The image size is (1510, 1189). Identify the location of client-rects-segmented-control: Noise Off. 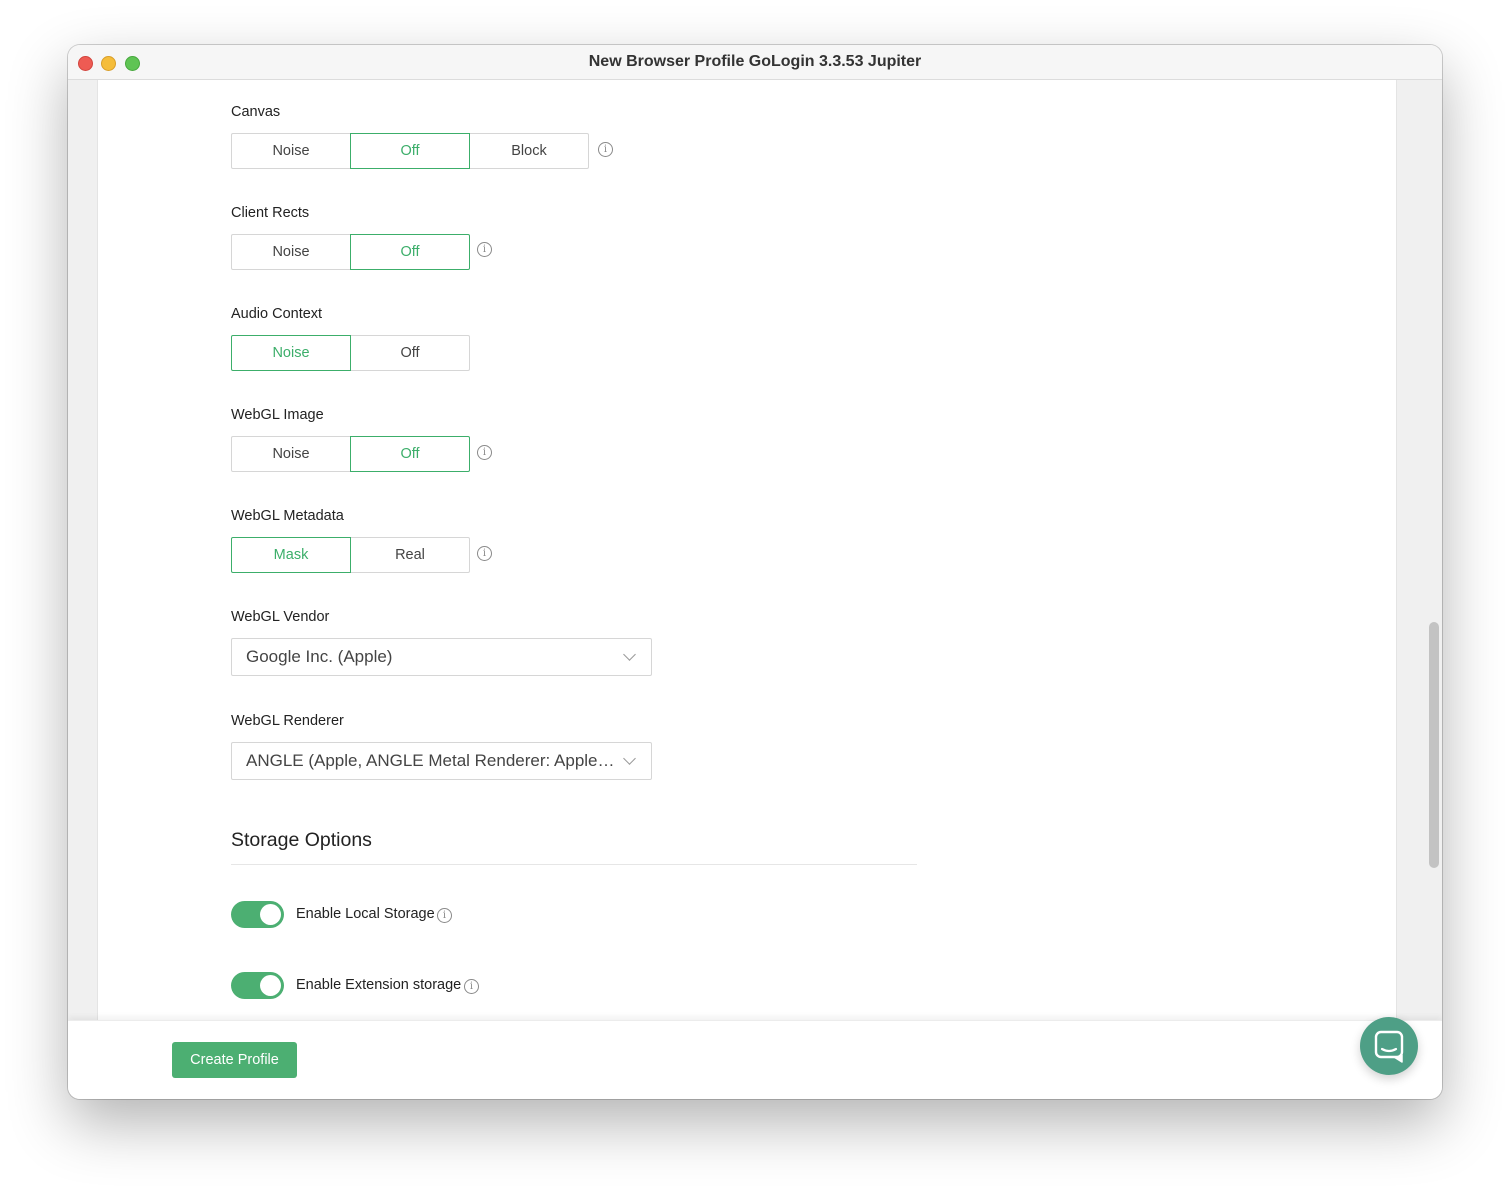
(350, 252).